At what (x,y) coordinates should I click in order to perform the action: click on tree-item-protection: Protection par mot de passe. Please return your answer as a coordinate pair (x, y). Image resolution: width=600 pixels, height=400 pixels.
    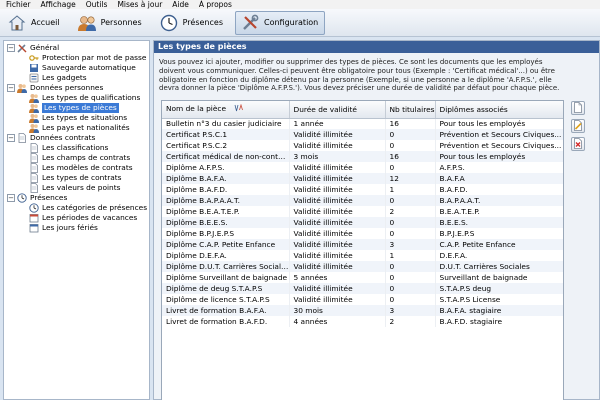
    Looking at the image, I should click on (76, 58).